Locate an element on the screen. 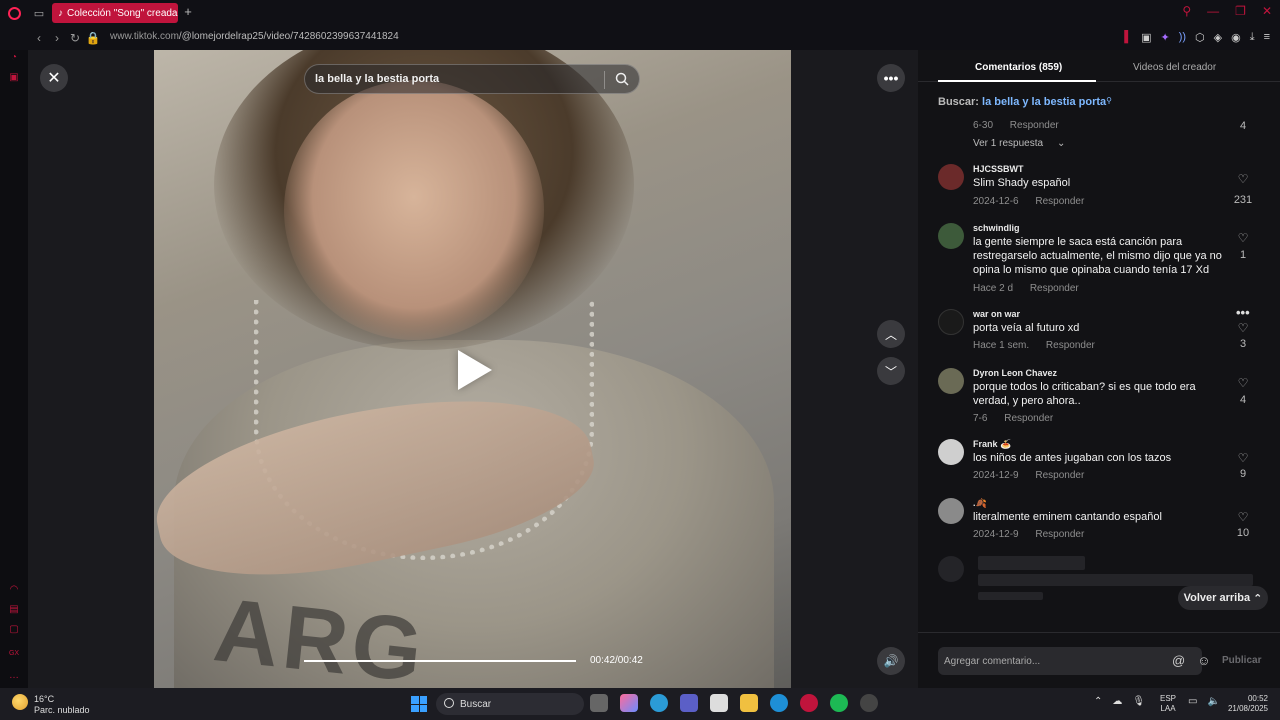 The width and height of the screenshot is (1280, 720). back-to-top-button: Volver arriba ⌃ is located at coordinates (1223, 598).